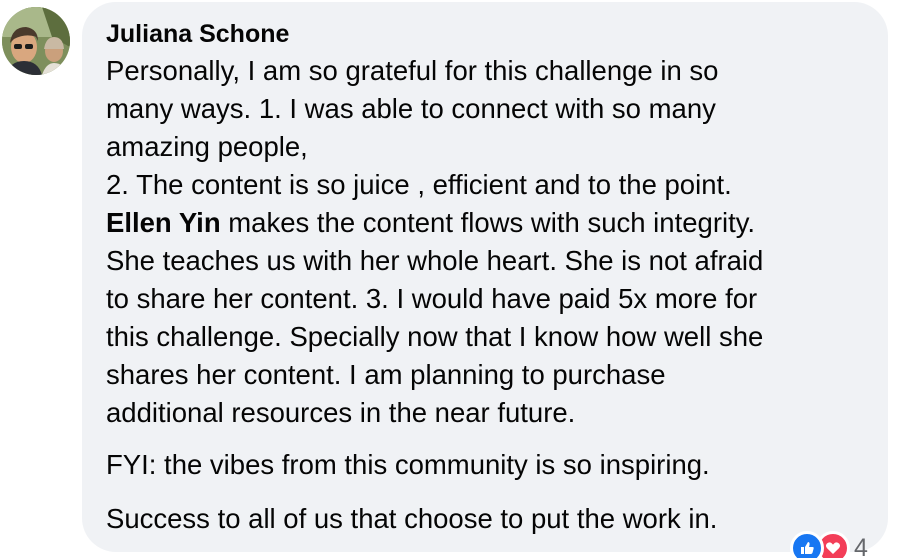  What do you see at coordinates (163, 222) in the screenshot?
I see `mention-link: Ellen Yin` at bounding box center [163, 222].